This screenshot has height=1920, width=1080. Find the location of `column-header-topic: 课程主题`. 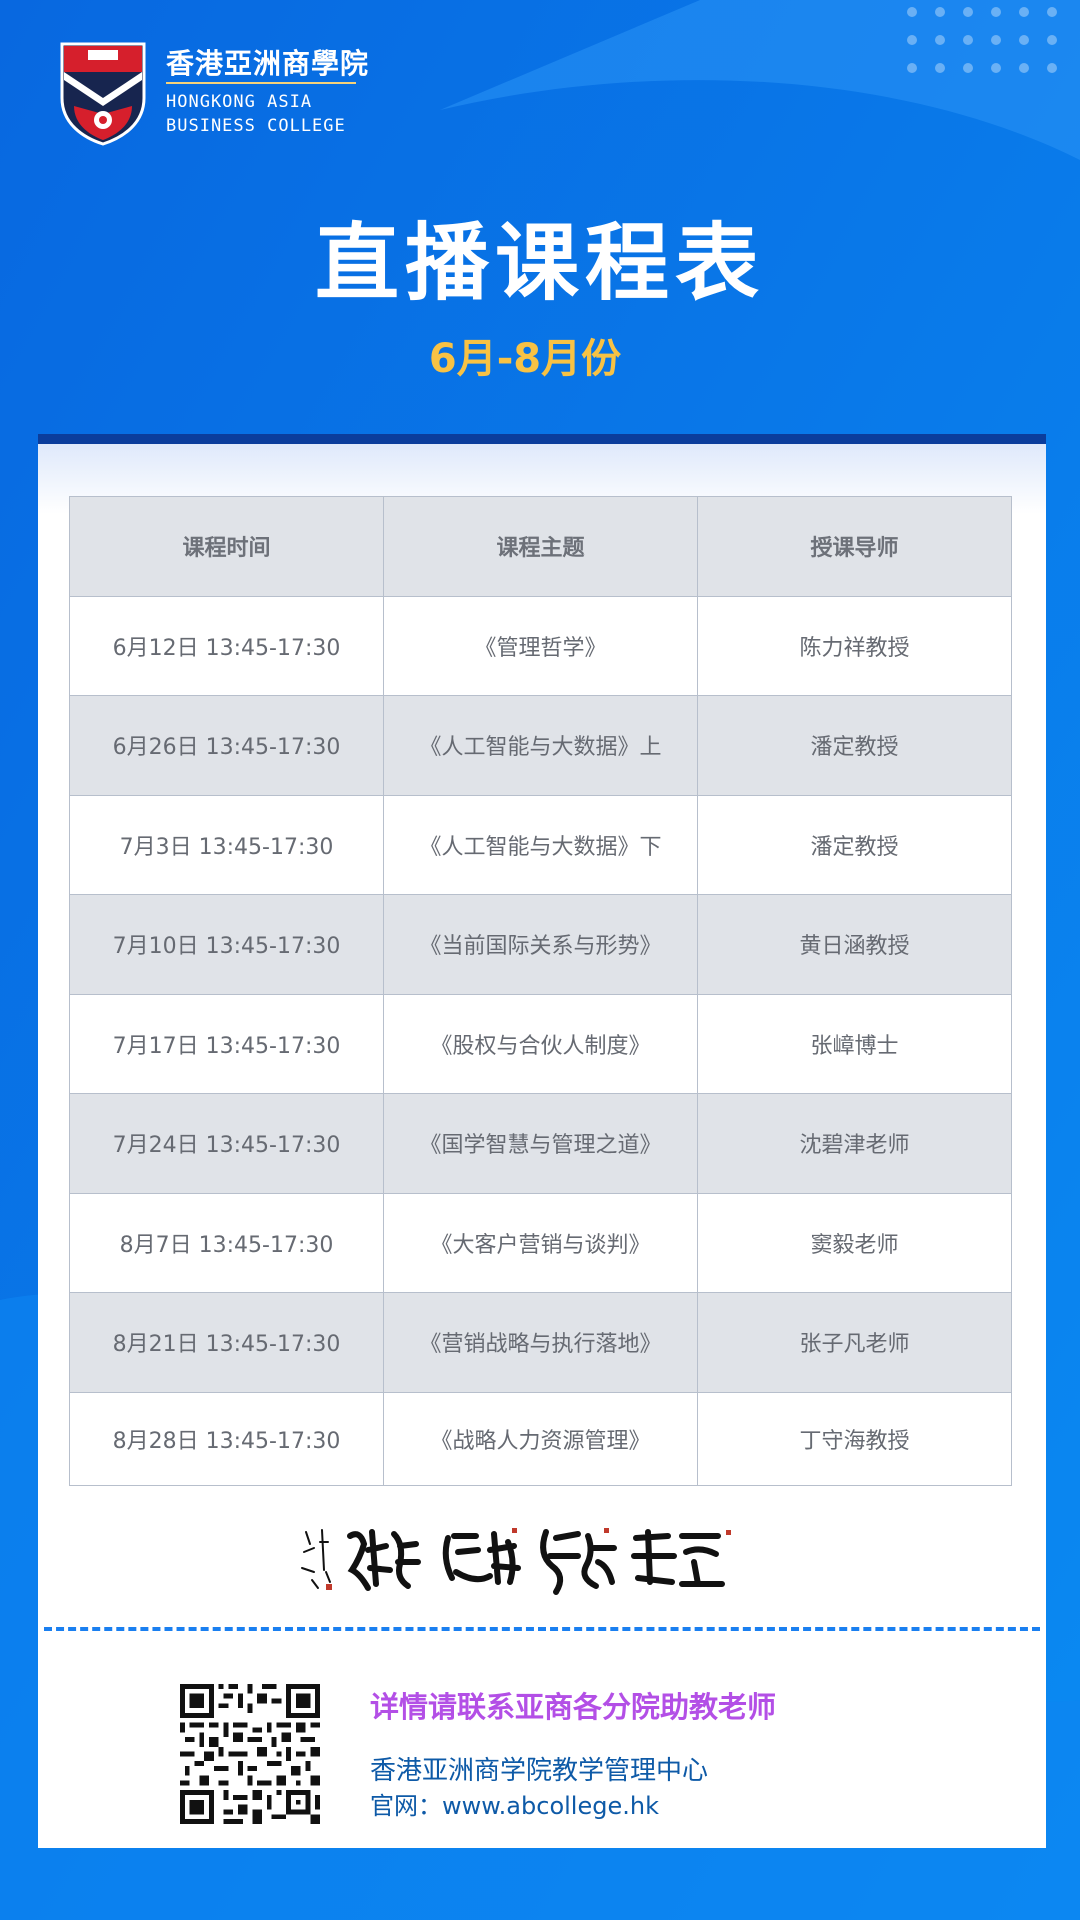

column-header-topic: 课程主题 is located at coordinates (540, 546).